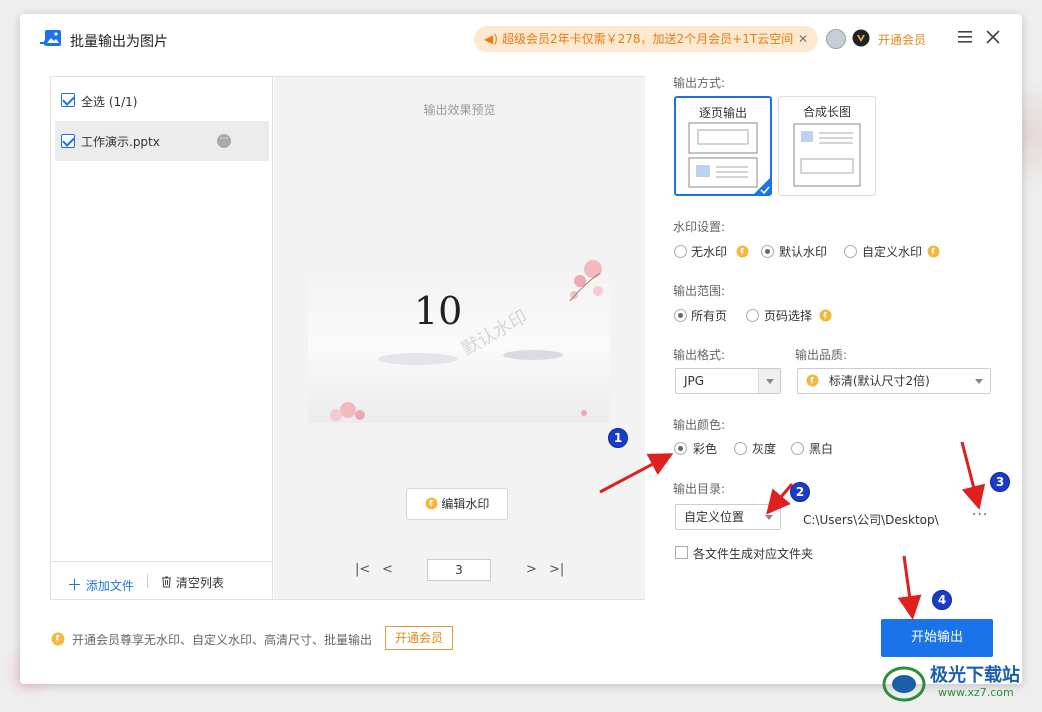  I want to click on long-image-output-option: 合成长图, so click(827, 146).